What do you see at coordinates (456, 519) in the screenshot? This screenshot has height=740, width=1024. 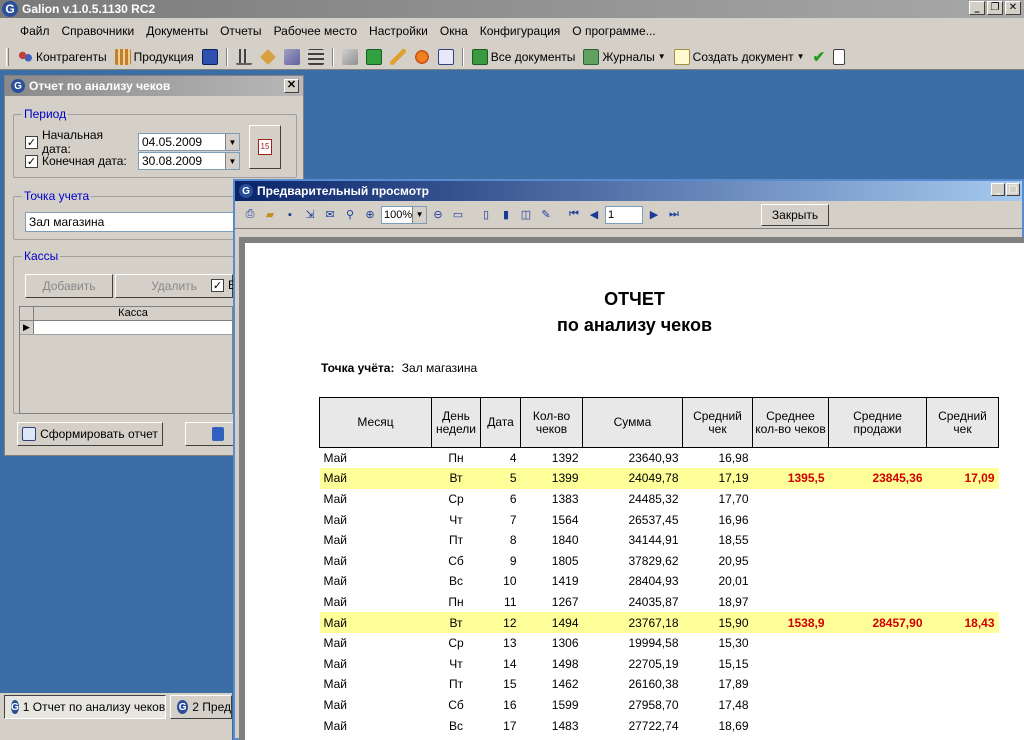 I see `cell-weekday: Чт` at bounding box center [456, 519].